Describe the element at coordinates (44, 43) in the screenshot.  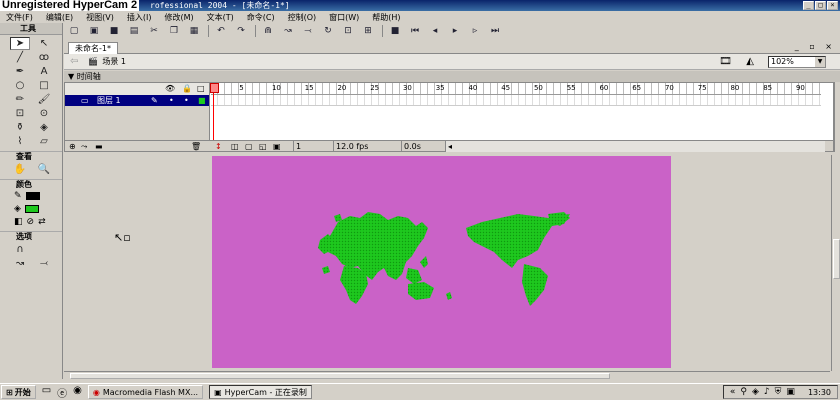
I see `subselect-tool-icon: ↖` at that location.